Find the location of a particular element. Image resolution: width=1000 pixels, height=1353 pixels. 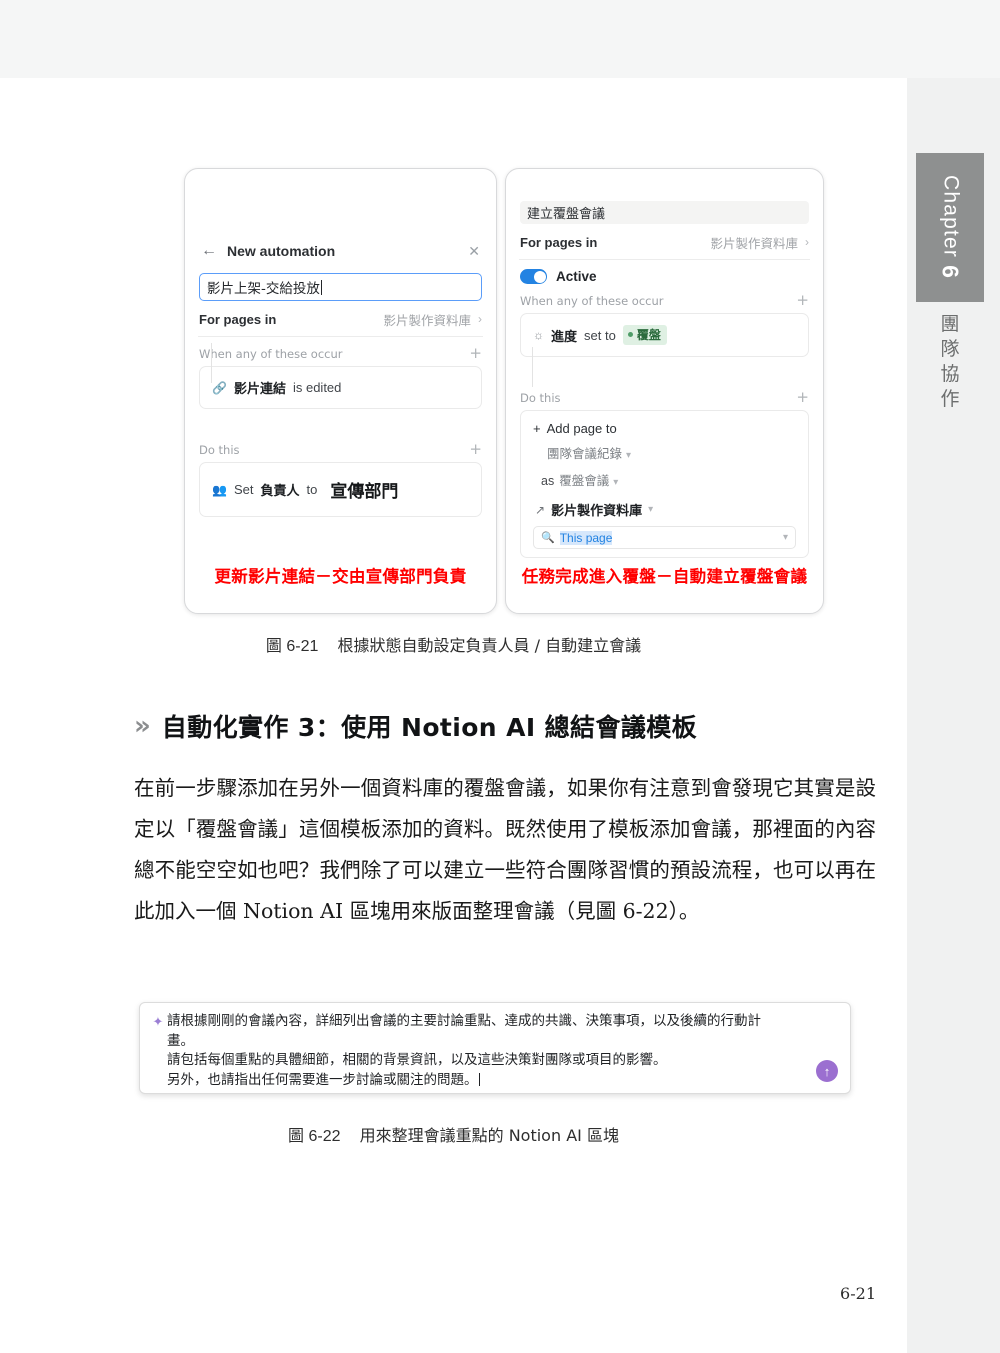

close-icon: ✕ is located at coordinates (474, 251).